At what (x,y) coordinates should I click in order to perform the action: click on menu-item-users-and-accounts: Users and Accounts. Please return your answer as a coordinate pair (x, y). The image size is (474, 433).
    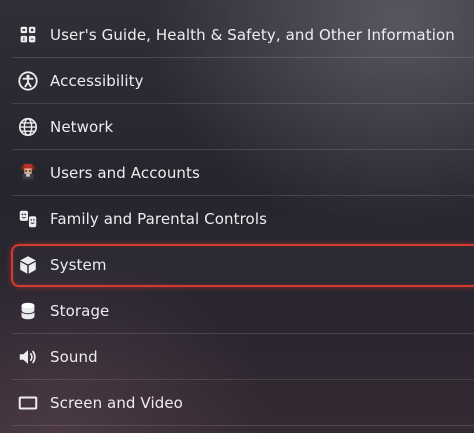
    Looking at the image, I should click on (237, 173).